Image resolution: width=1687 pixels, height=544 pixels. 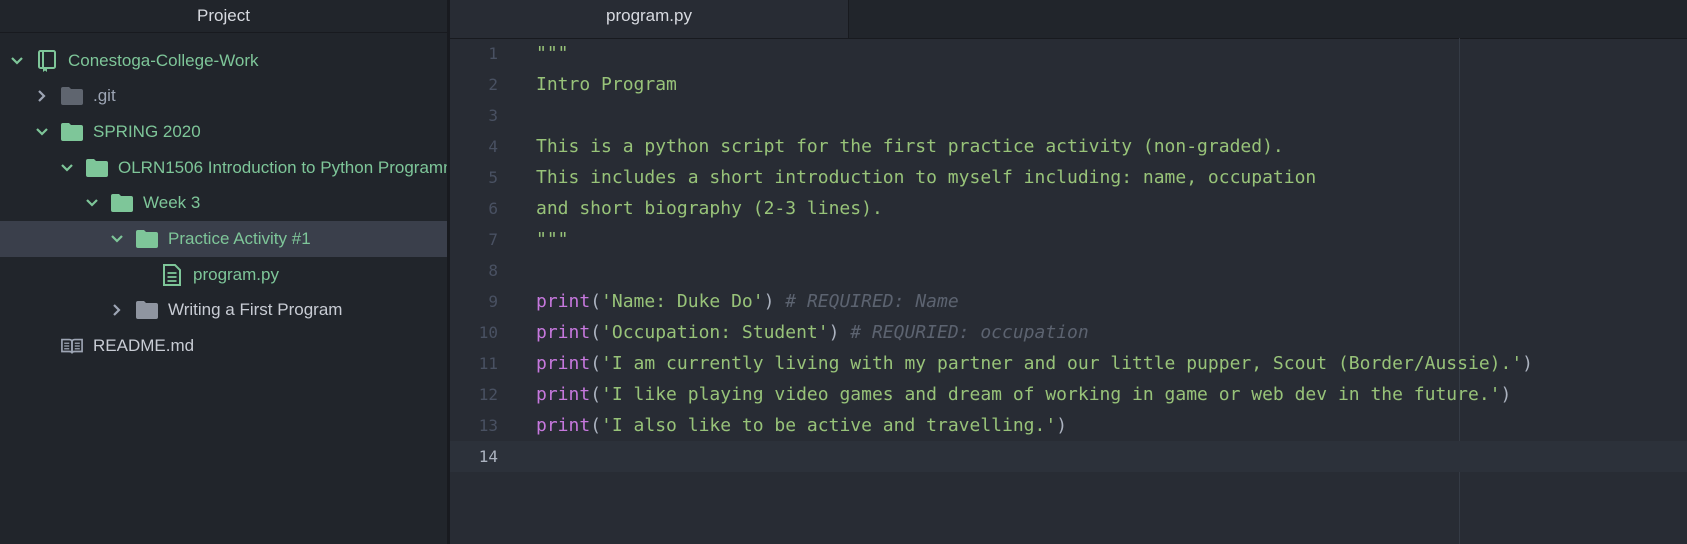 What do you see at coordinates (147, 131) in the screenshot?
I see `tree-item-label: SPRING 2020` at bounding box center [147, 131].